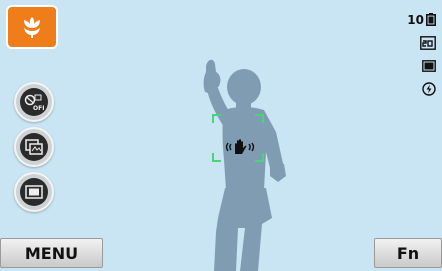 The width and height of the screenshot is (442, 271). I want to click on photo-style-icon, so click(34, 147).